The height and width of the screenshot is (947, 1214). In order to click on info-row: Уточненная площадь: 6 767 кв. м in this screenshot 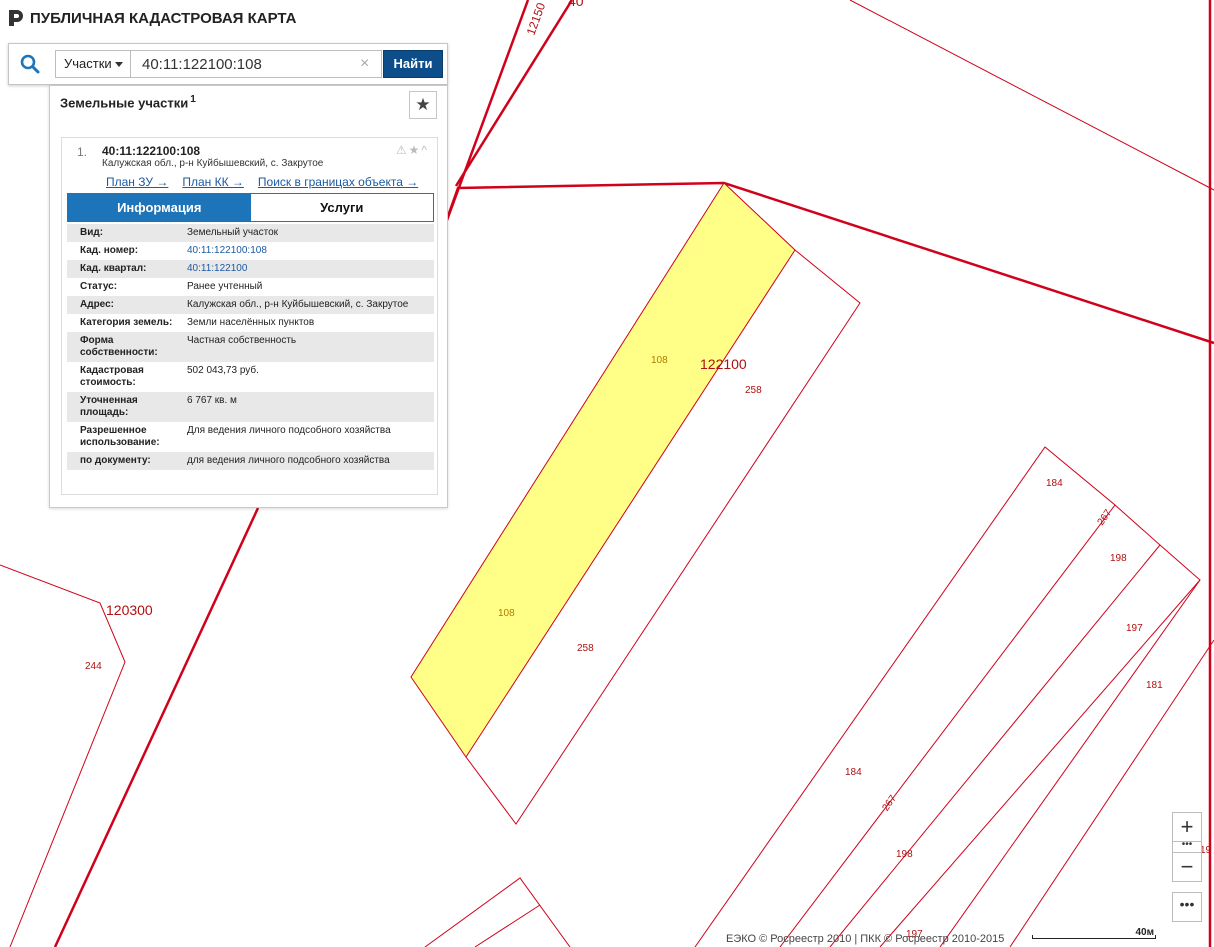, I will do `click(250, 407)`.